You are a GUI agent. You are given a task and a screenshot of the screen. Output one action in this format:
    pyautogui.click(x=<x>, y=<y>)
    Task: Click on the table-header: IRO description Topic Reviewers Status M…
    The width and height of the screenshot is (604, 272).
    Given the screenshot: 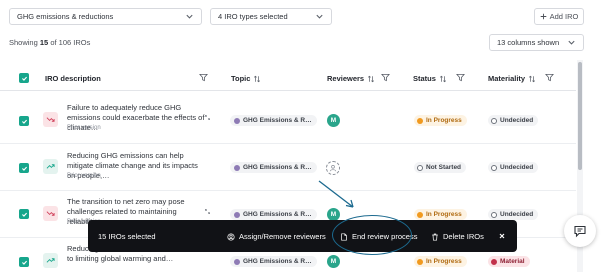 What is the action you would take?
    pyautogui.click(x=288, y=78)
    